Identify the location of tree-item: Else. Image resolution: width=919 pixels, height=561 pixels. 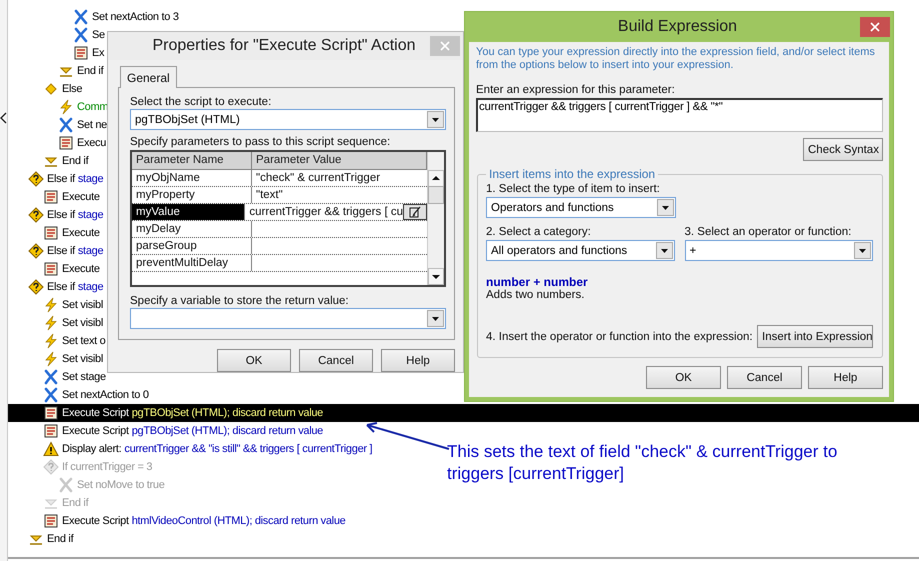
(45, 89).